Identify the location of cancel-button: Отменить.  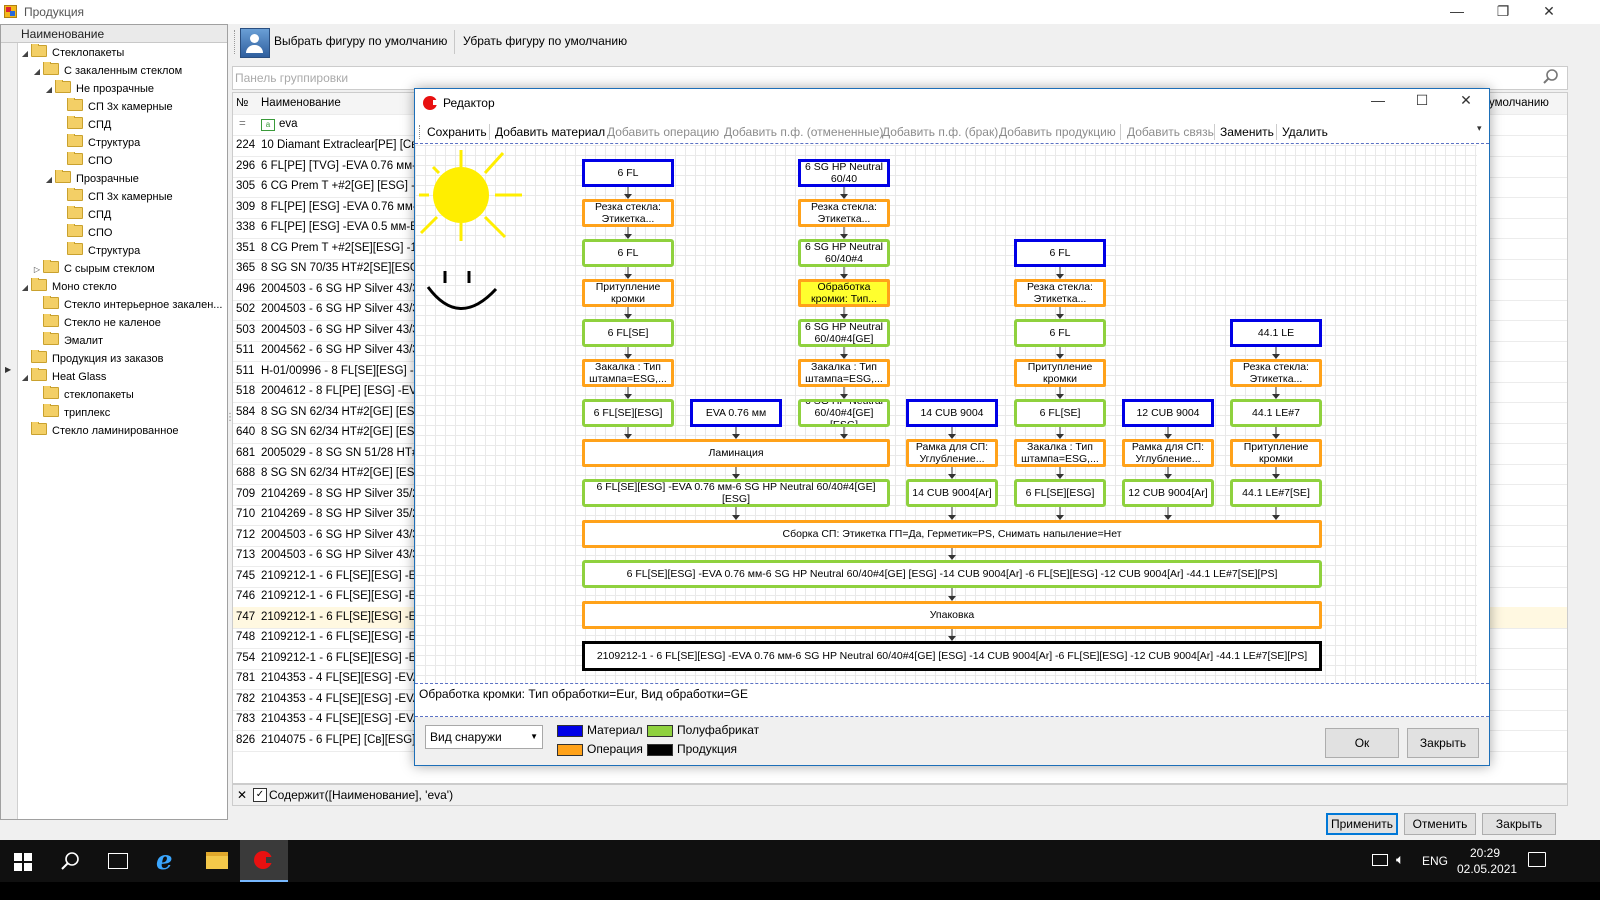
(1440, 824).